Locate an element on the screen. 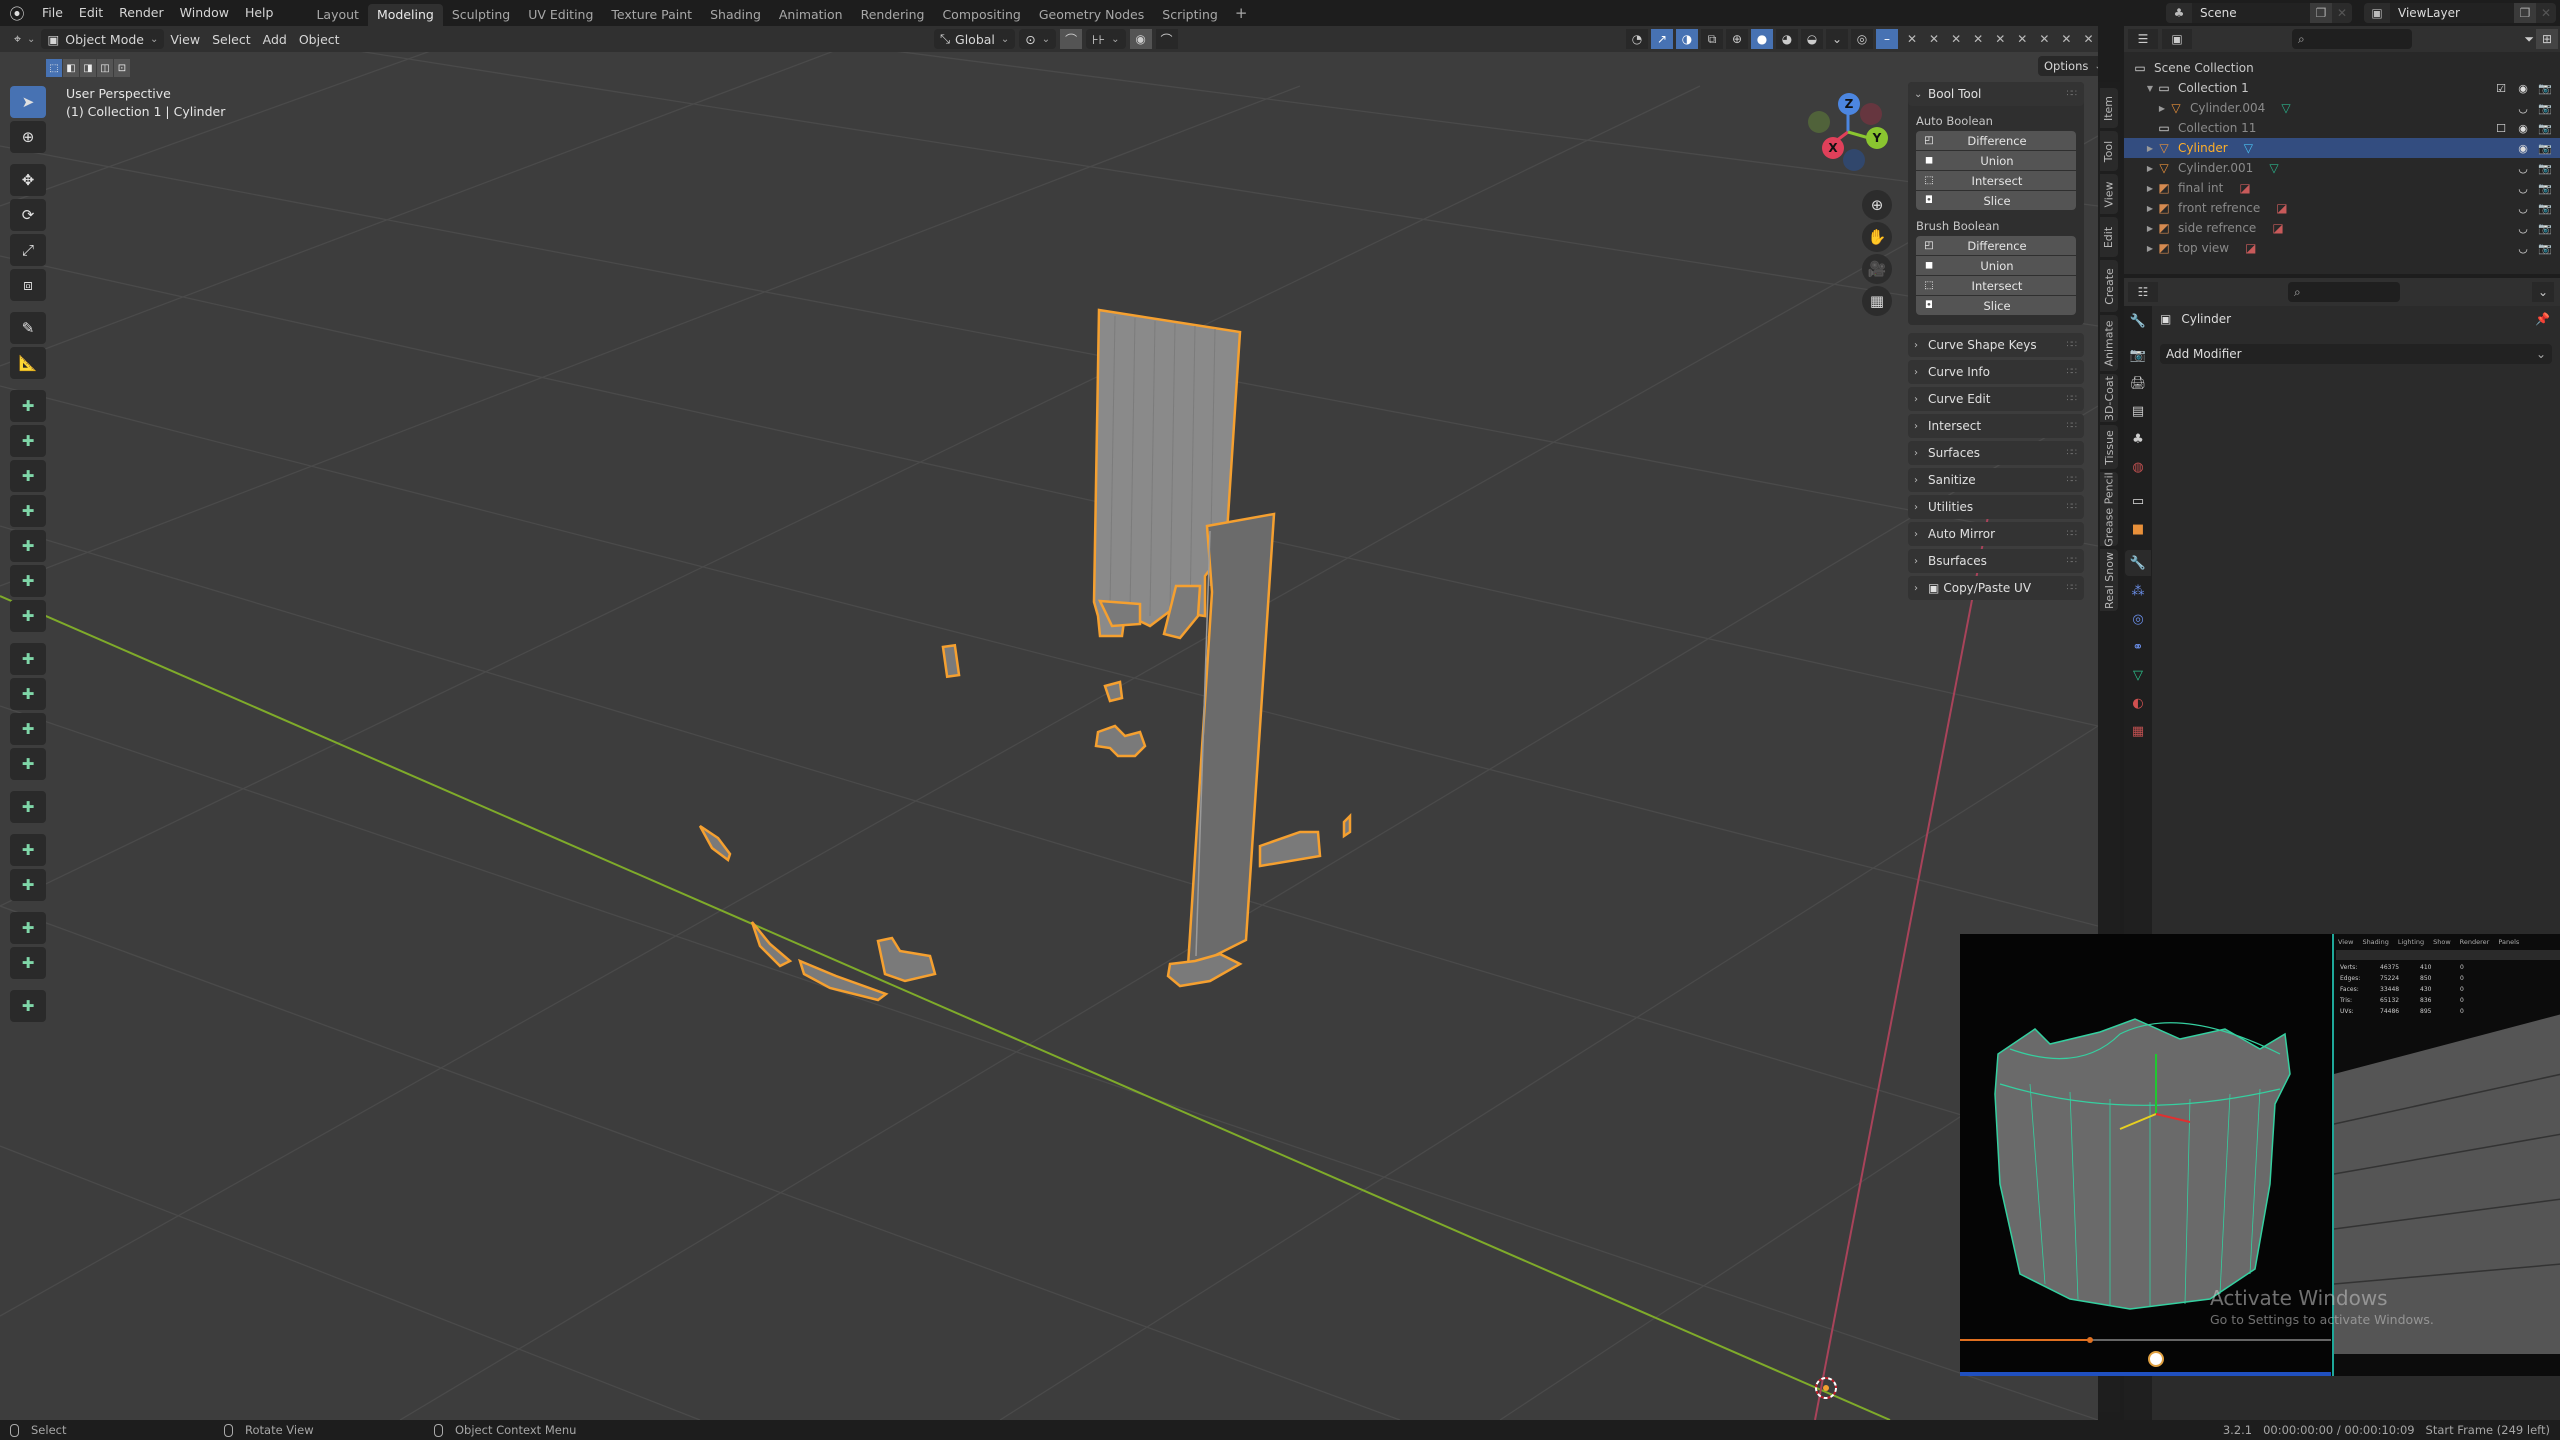  outliner-item-name: Scene Collection is located at coordinates (2204, 68).